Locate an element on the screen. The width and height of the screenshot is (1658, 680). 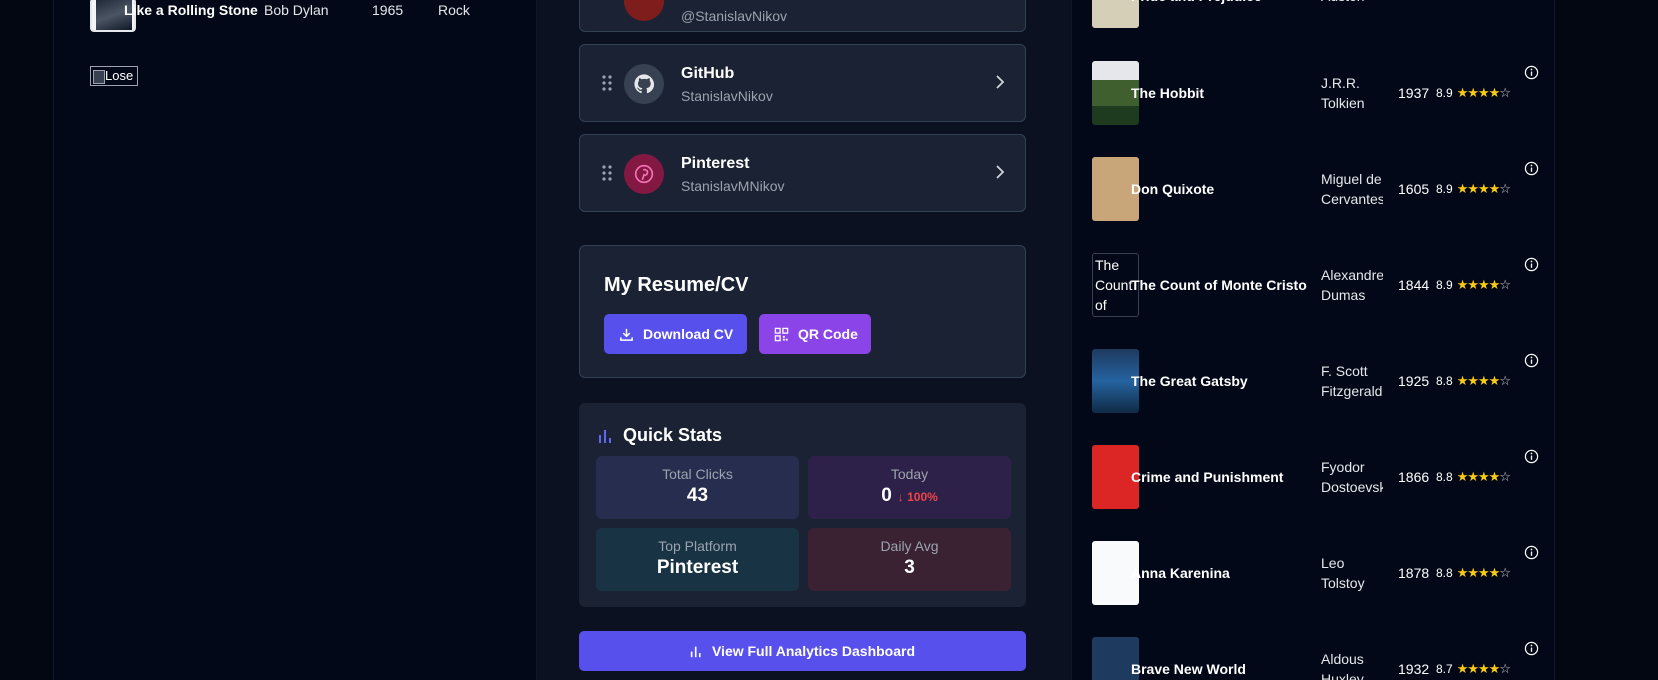
song-year: 1965 is located at coordinates (388, 10).